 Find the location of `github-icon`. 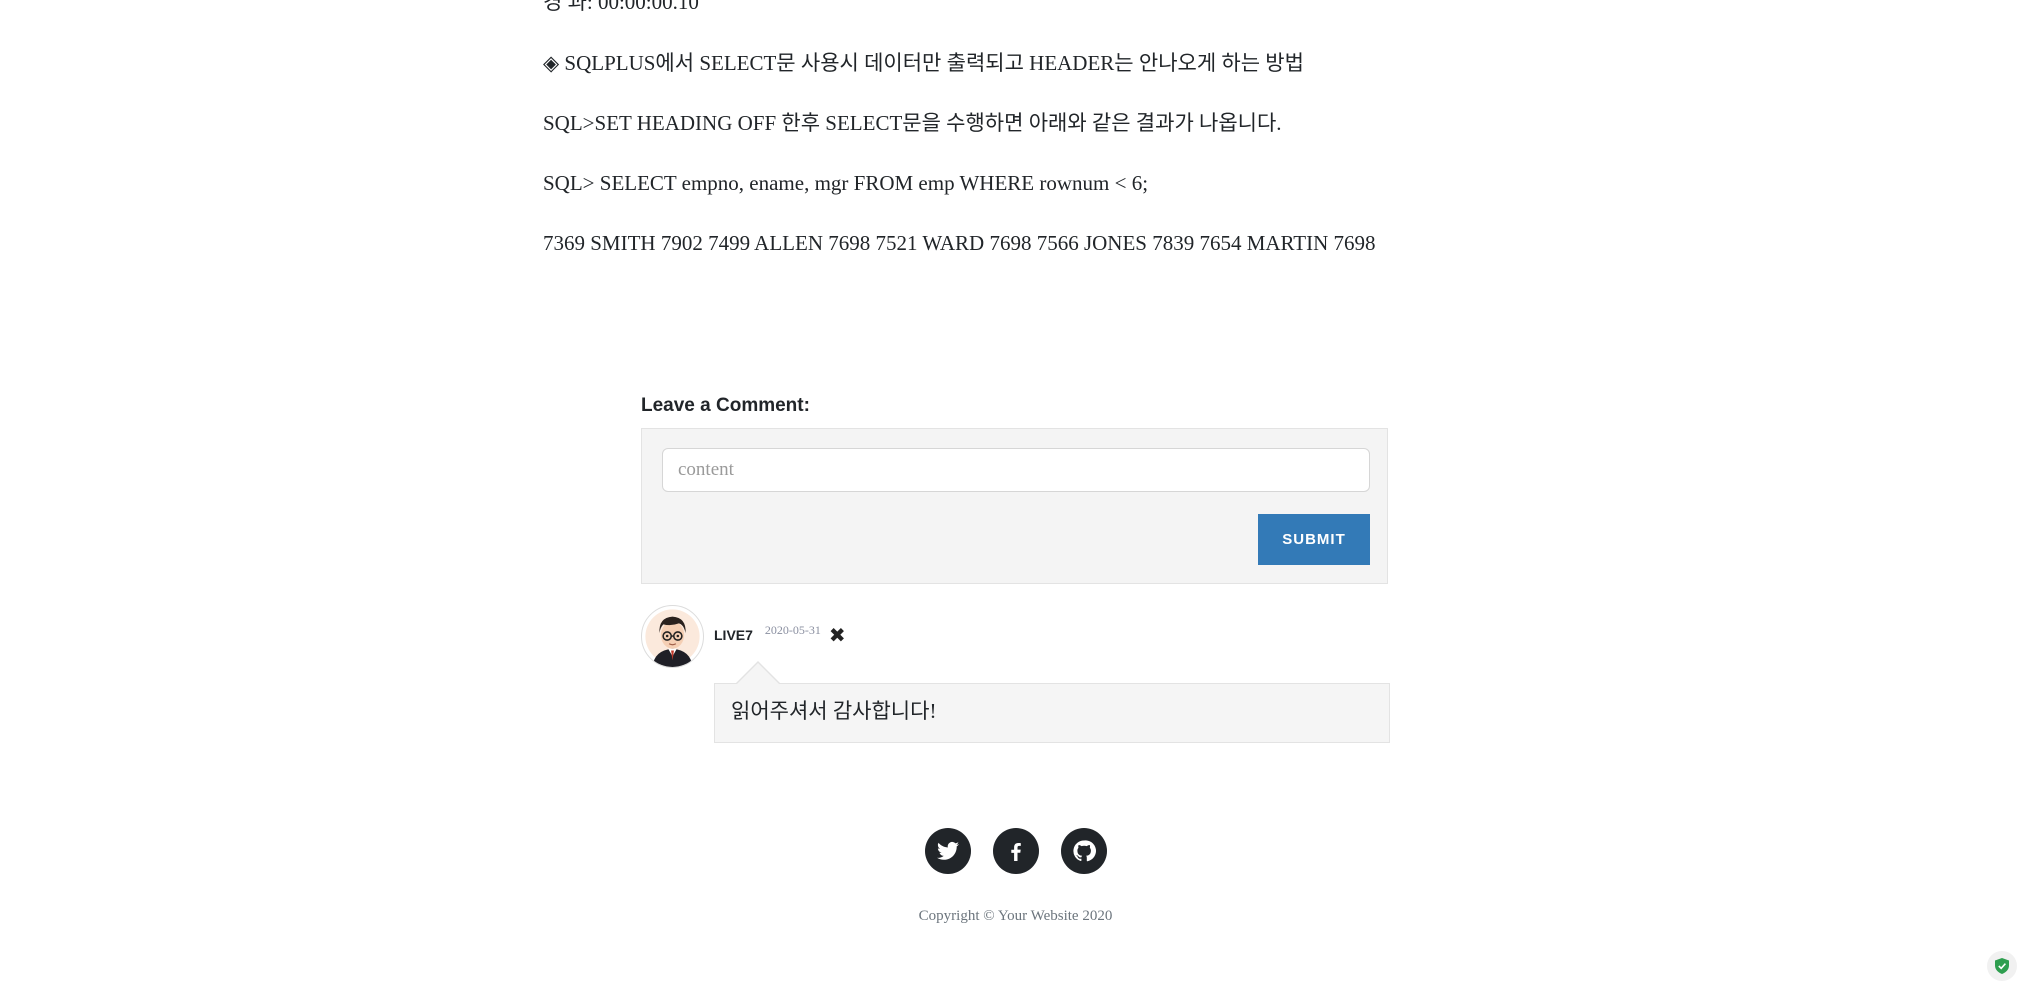

github-icon is located at coordinates (1084, 851).